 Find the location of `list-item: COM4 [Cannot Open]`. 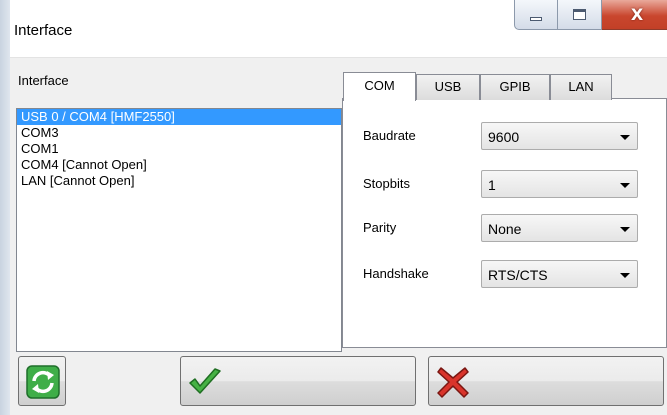

list-item: COM4 [Cannot Open] is located at coordinates (179, 165).